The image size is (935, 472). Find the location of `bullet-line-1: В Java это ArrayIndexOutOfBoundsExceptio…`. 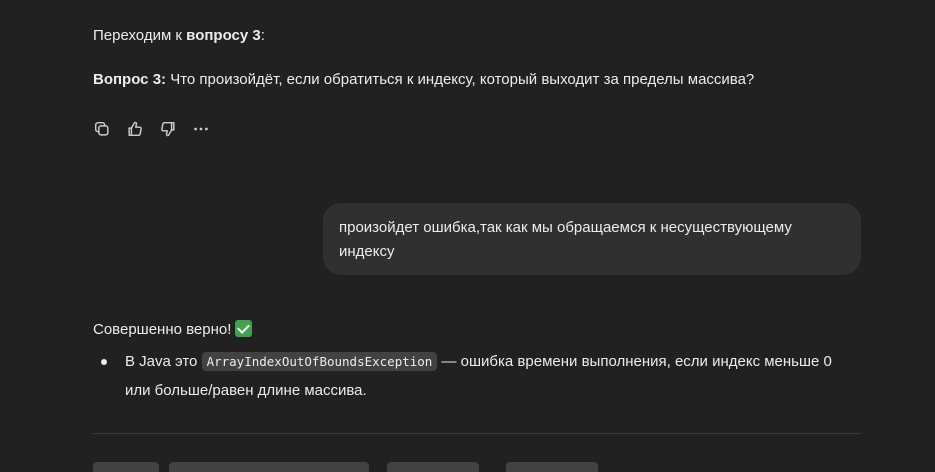

bullet-line-1: В Java это ArrayIndexOutOfBoundsExceptio… is located at coordinates (478, 362).